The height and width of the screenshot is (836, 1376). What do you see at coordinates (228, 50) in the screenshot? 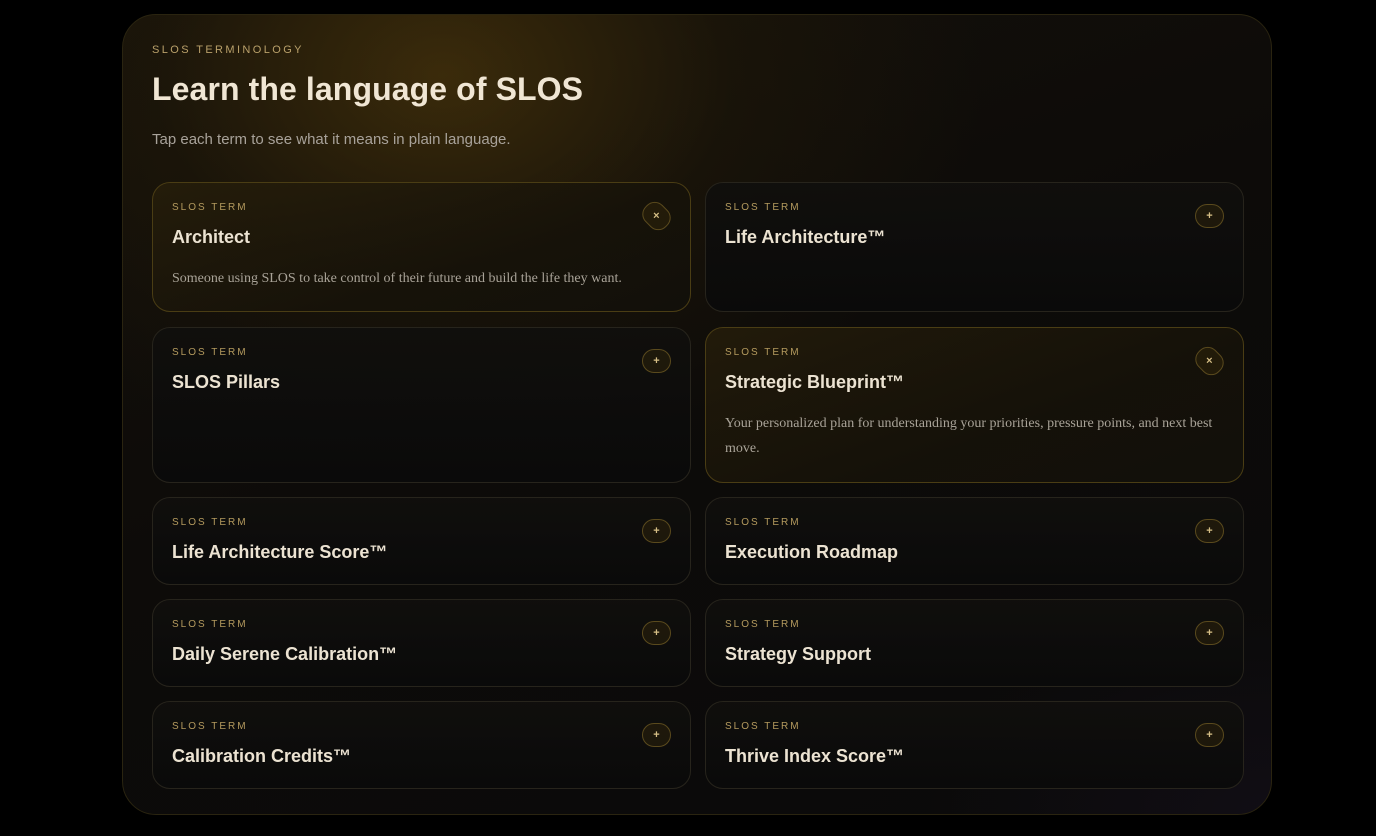
I see `section-eyebrow: SLOS TERMINOLOGY` at bounding box center [228, 50].